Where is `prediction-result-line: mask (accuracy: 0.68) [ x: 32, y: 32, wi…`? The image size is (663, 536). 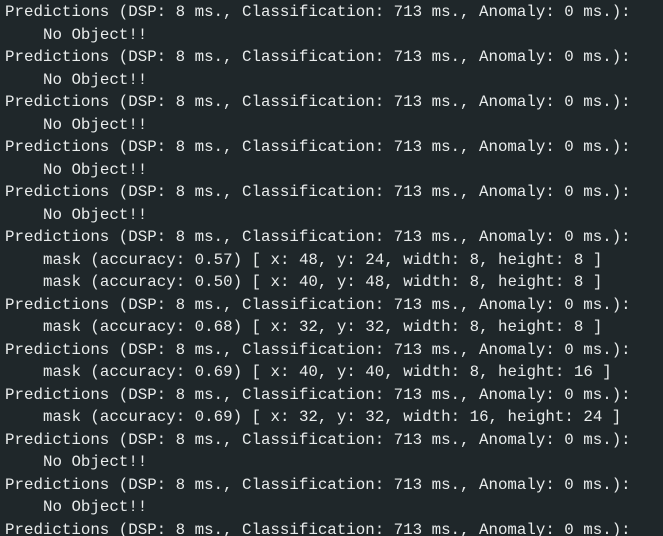 prediction-result-line: mask (accuracy: 0.68) [ x: 32, y: 32, wi… is located at coordinates (323, 327).